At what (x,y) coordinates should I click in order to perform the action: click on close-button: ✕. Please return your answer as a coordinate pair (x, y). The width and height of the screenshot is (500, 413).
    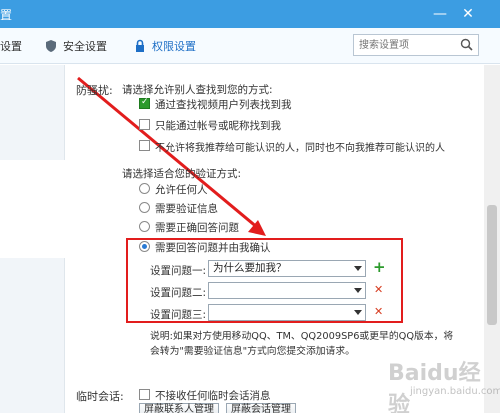
    Looking at the image, I should click on (468, 14).